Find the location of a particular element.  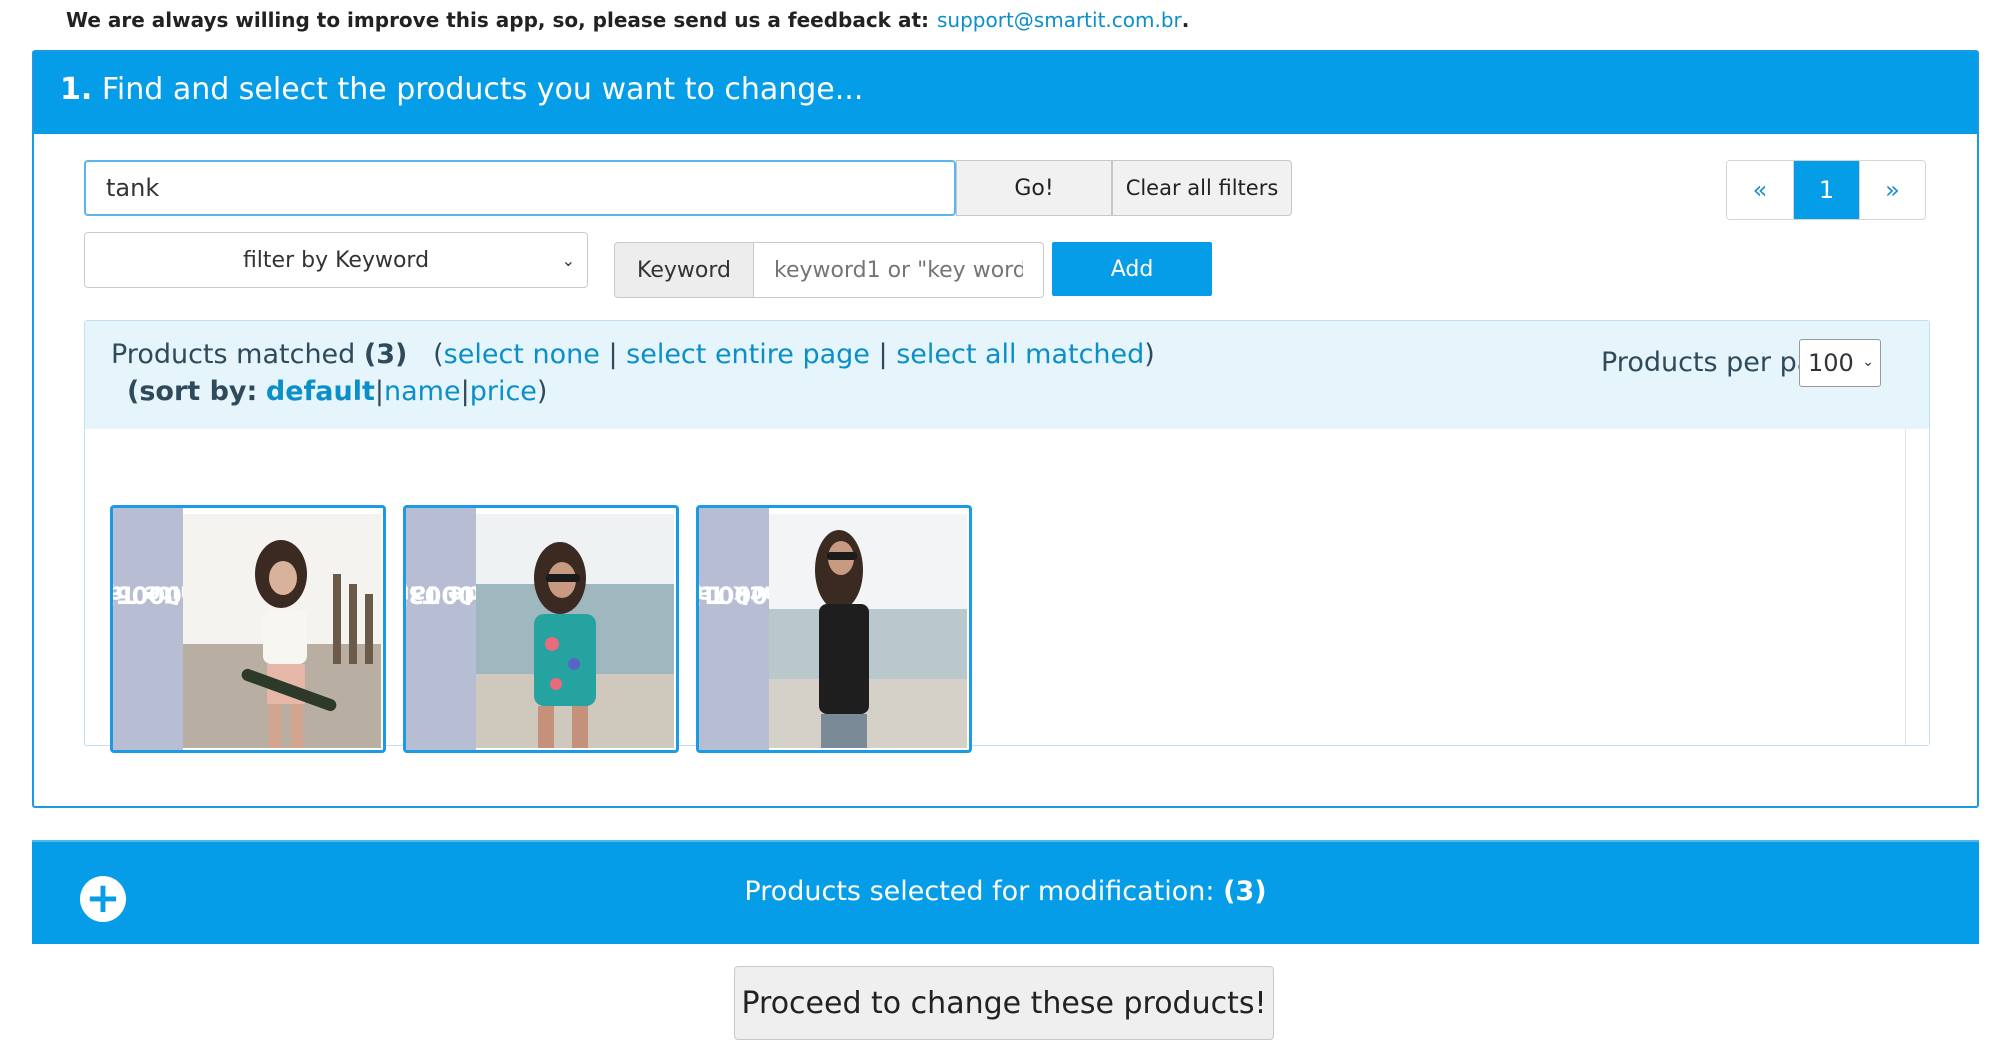

selected-label: Products selected for modification: is located at coordinates (979, 891).